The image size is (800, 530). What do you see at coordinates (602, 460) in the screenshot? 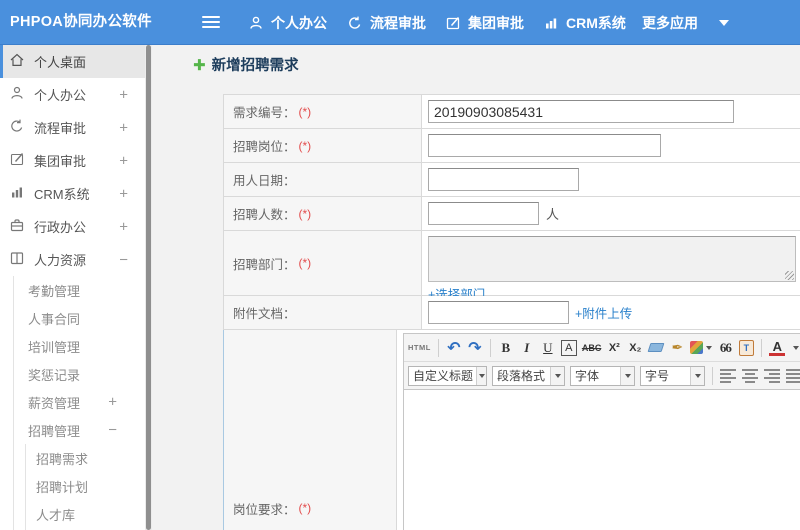
I see `editor-content-area` at bounding box center [602, 460].